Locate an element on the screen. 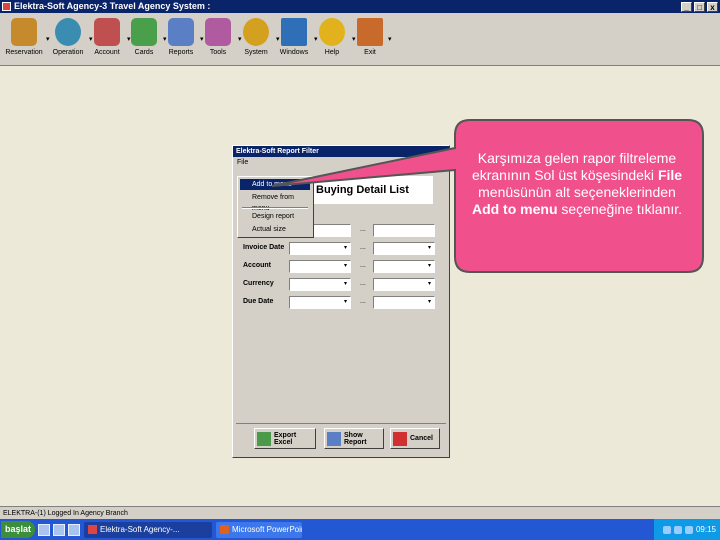 The height and width of the screenshot is (540, 720). toolbar-label: Help is located at coordinates (332, 52).